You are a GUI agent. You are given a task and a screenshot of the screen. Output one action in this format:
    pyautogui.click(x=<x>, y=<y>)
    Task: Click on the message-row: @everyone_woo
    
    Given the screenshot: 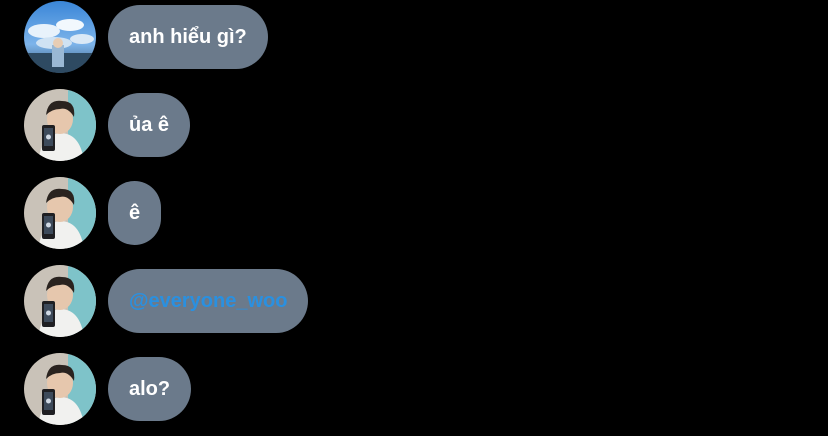 What is the action you would take?
    pyautogui.click(x=166, y=301)
    